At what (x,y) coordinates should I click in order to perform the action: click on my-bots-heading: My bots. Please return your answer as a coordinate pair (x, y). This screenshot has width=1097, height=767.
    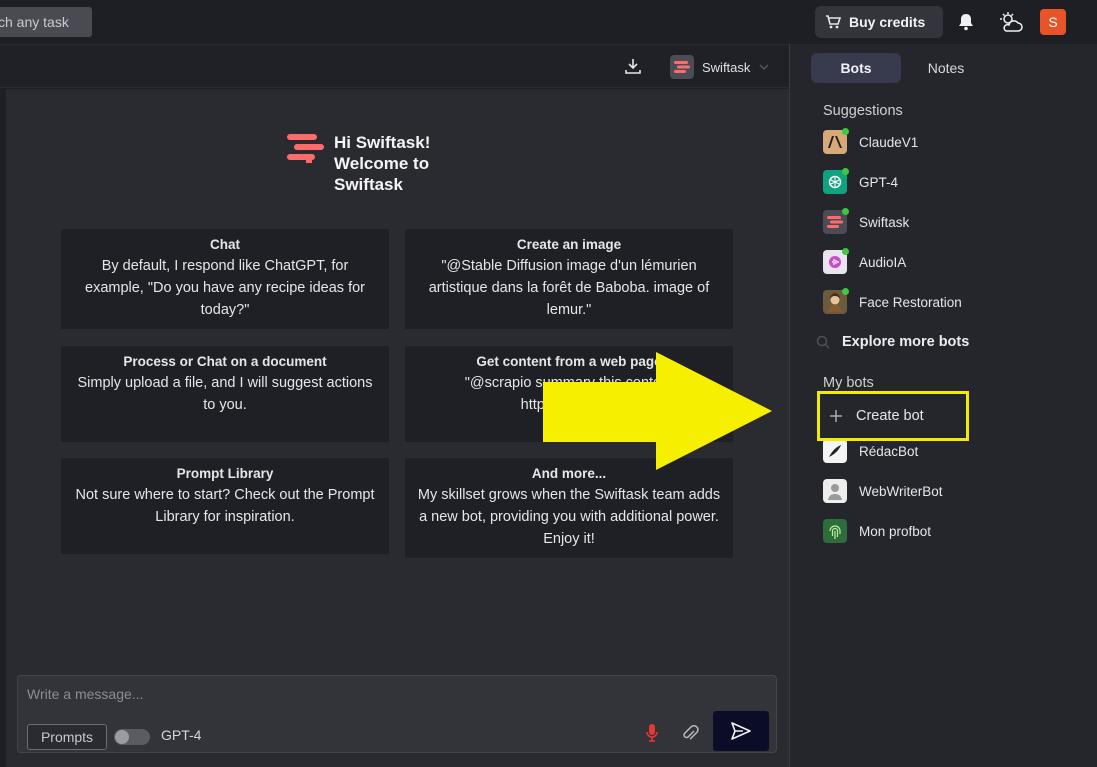
    Looking at the image, I should click on (848, 383).